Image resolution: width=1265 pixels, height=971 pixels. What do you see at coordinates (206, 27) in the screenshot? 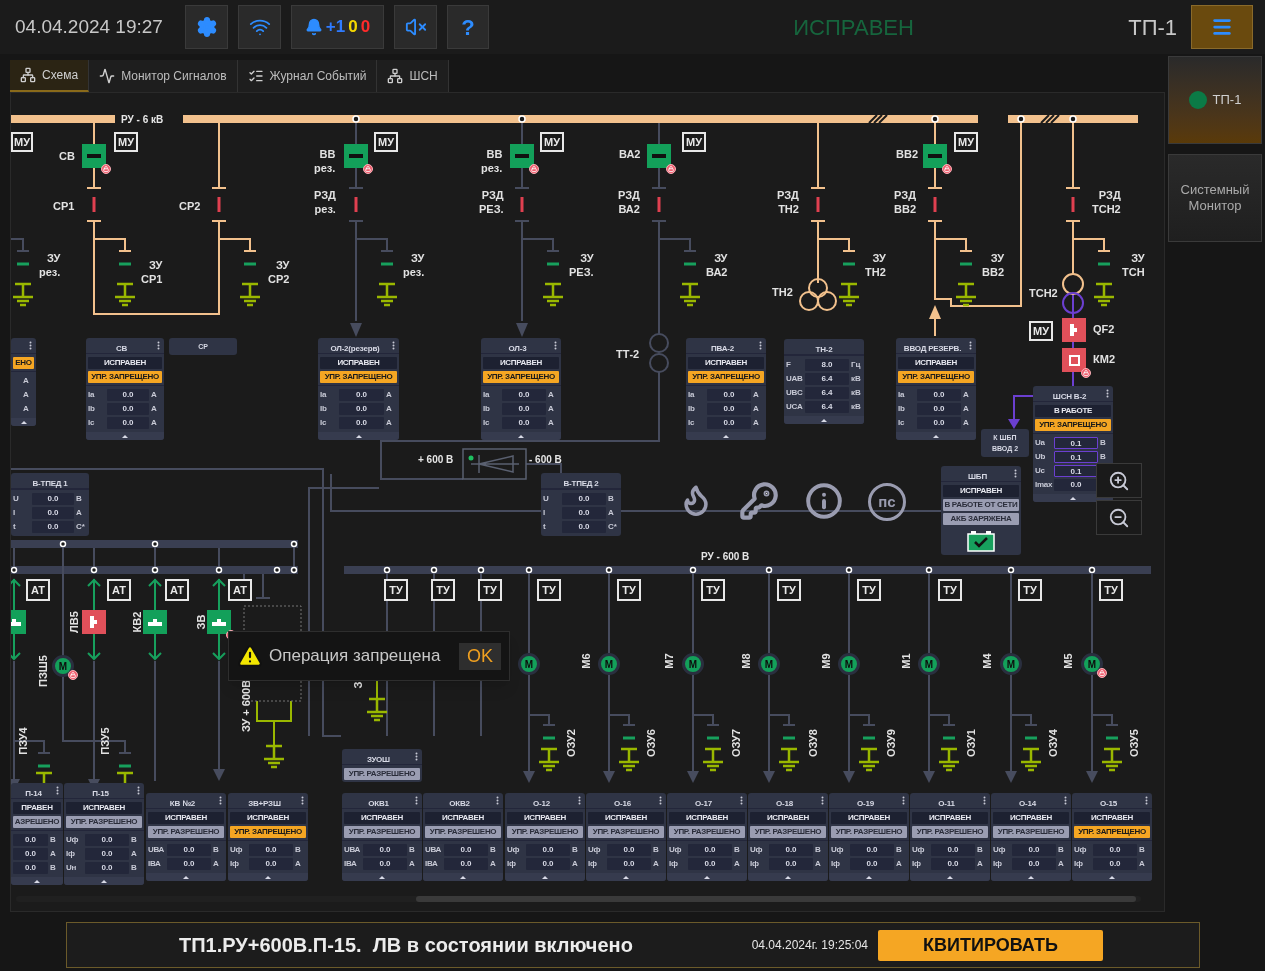
I see `settings-button` at bounding box center [206, 27].